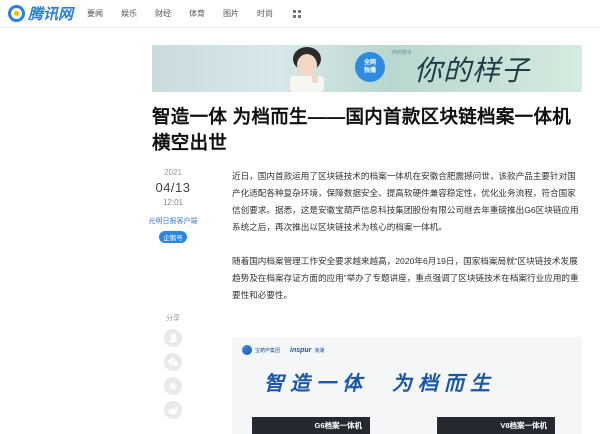 The height and width of the screenshot is (434, 600). Describe the element at coordinates (444, 383) in the screenshot. I see `figure-slogan-right: 为档而生` at that location.